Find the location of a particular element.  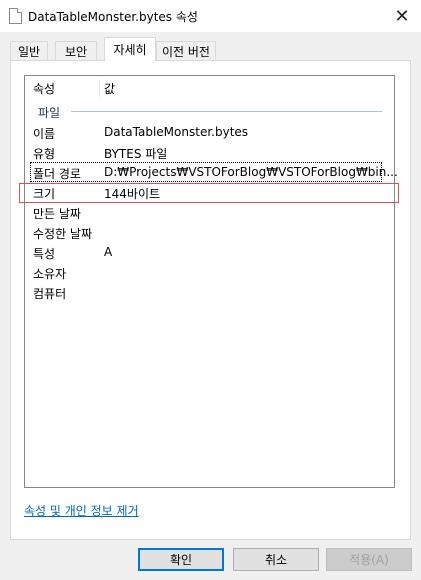

close-button: ✕ is located at coordinates (402, 16).